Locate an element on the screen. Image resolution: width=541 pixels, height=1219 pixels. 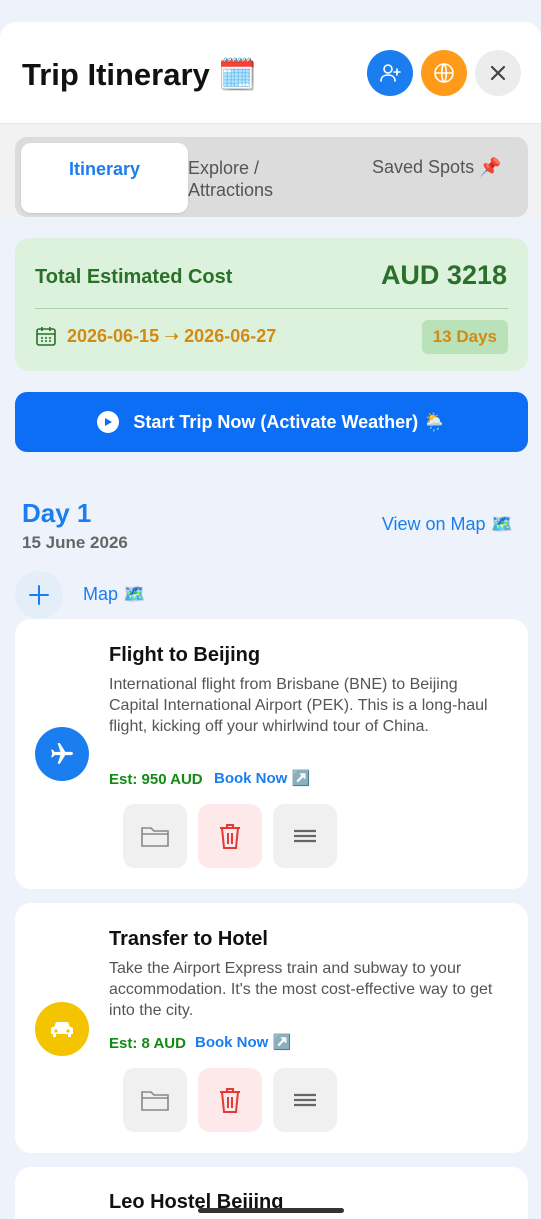
globe-button is located at coordinates (444, 73).